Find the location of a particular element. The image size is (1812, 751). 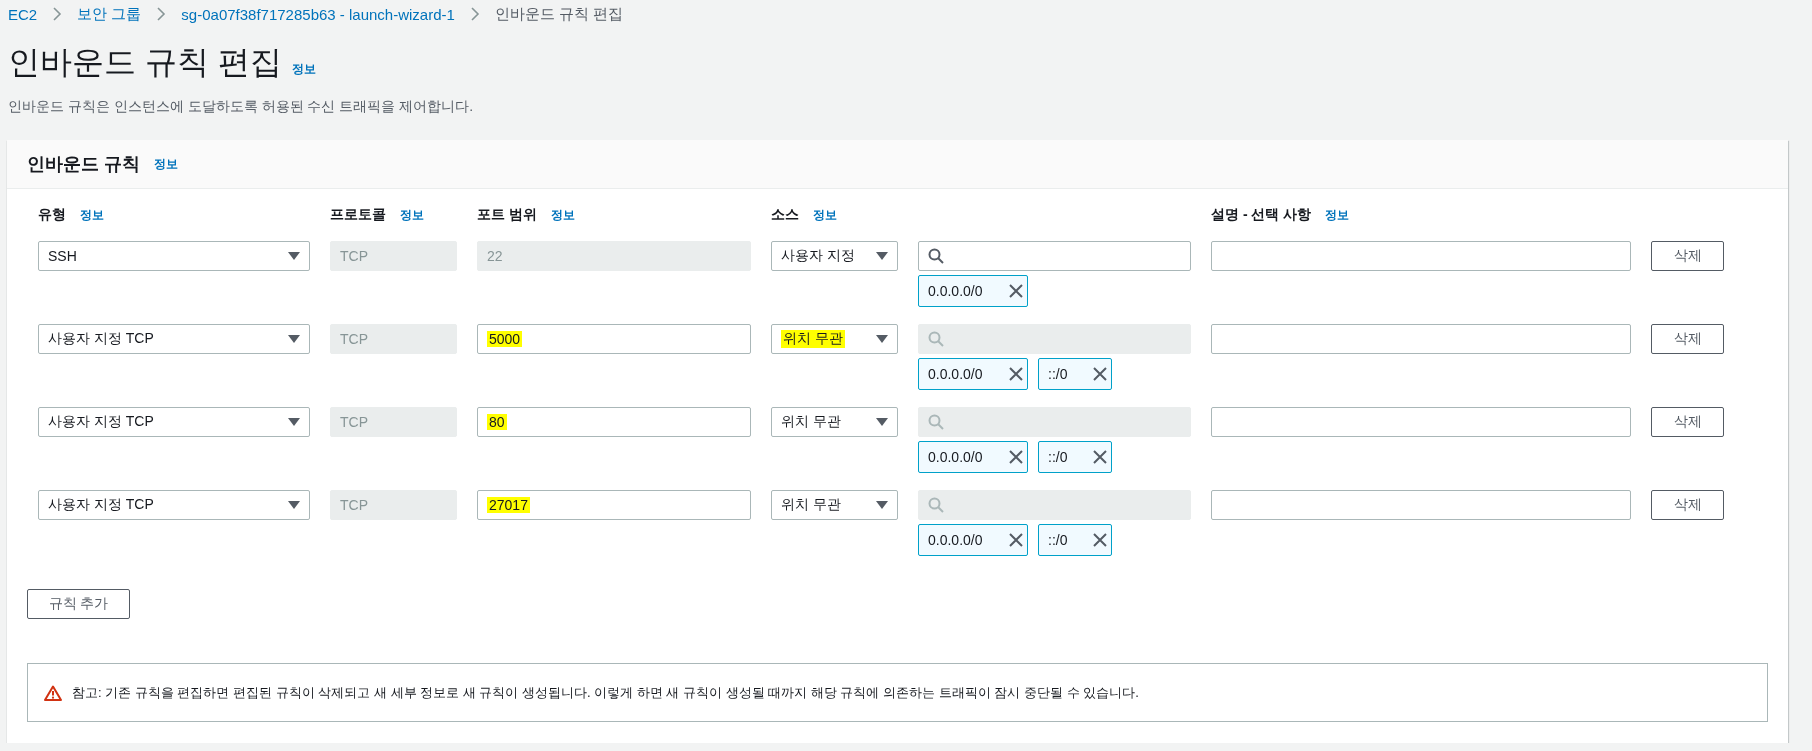

page-description: 인바운드 규칙은 인스턴스에 도달하도록 허용된 수신 트래픽을 제어합니다. is located at coordinates (241, 107).